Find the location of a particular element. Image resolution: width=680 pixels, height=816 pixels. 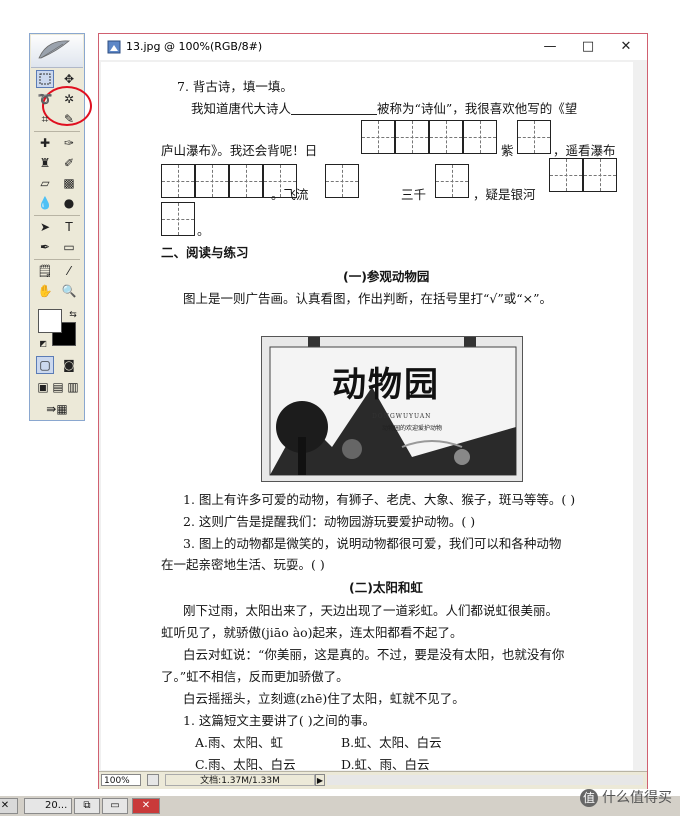

healing-brush-tool-icon: ✚ is located at coordinates (45, 143).